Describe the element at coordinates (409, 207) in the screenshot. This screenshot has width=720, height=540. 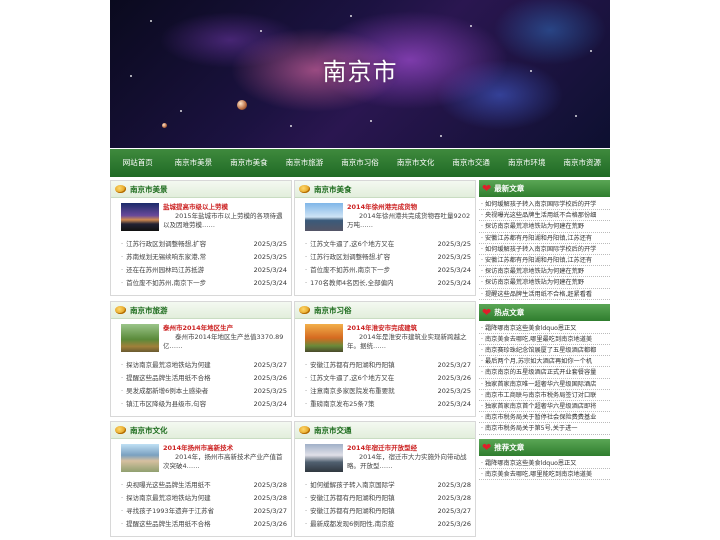
I see `feature-title: 2014年徐州港完成货物` at that location.